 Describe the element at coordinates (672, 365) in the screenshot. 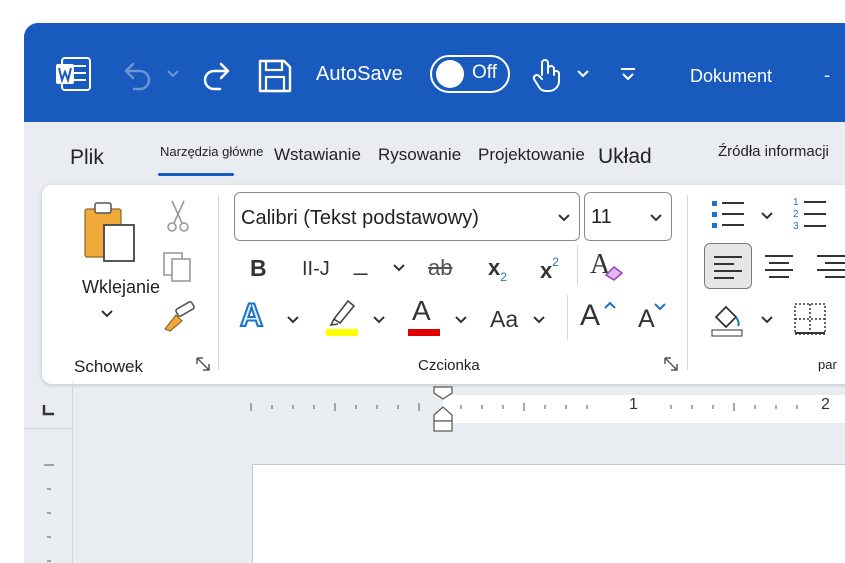

I see `font-dialog-launcher-icon` at that location.